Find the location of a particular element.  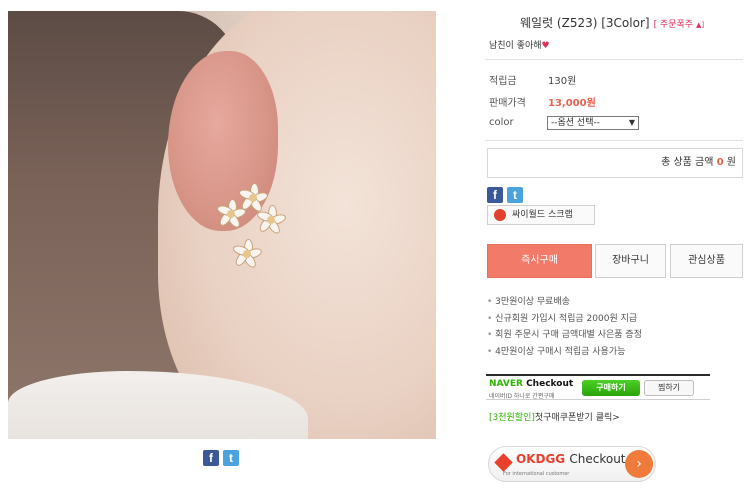

naver-buy-button: 구매하기 is located at coordinates (611, 388).